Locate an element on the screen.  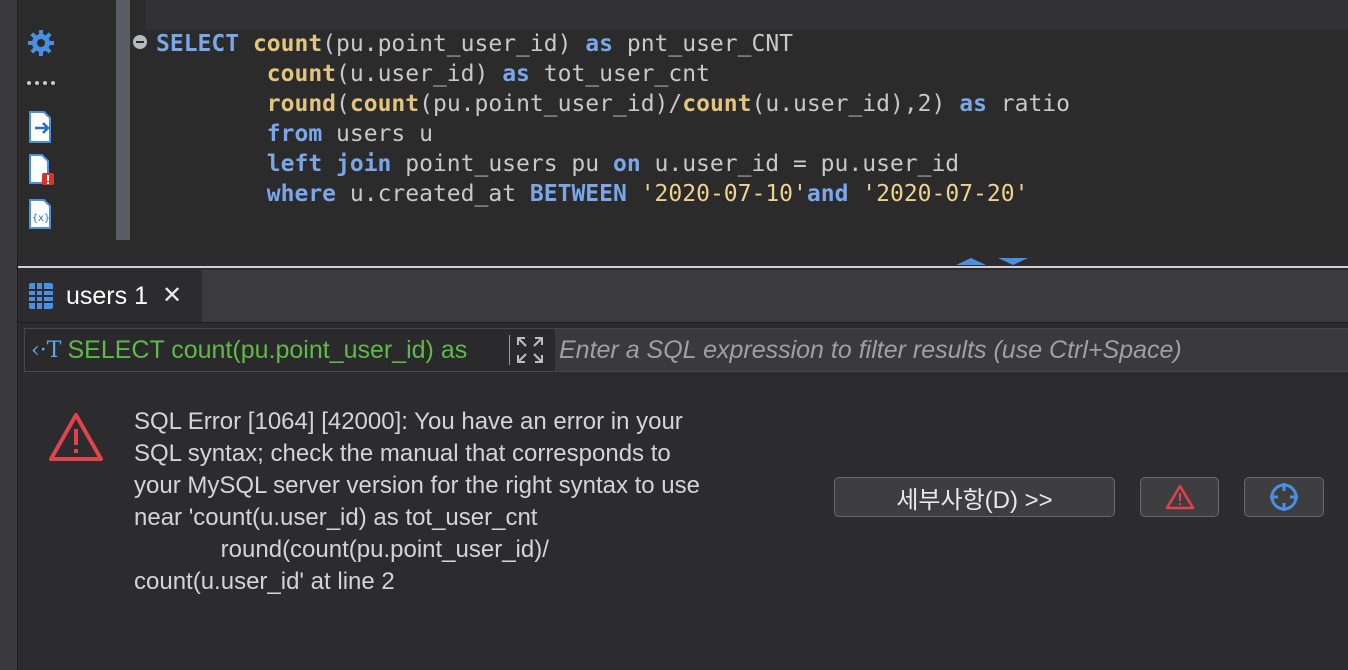
filter-divider is located at coordinates (509, 350).